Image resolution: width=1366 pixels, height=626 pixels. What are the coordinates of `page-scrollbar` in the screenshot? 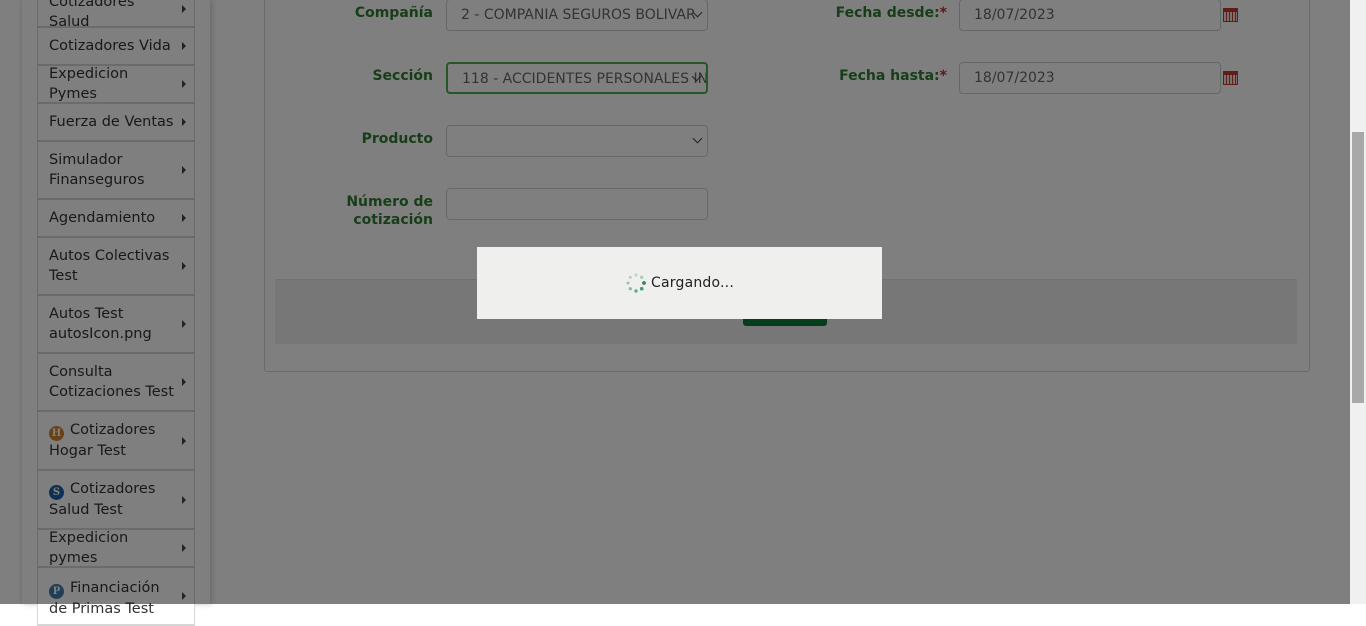 It's located at (1358, 302).